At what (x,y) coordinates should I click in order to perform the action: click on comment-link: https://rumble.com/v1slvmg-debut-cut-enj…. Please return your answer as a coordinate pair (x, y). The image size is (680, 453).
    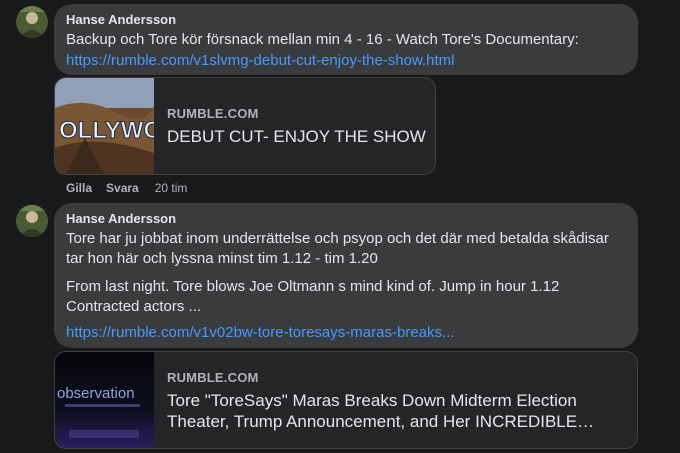
    Looking at the image, I should click on (346, 61).